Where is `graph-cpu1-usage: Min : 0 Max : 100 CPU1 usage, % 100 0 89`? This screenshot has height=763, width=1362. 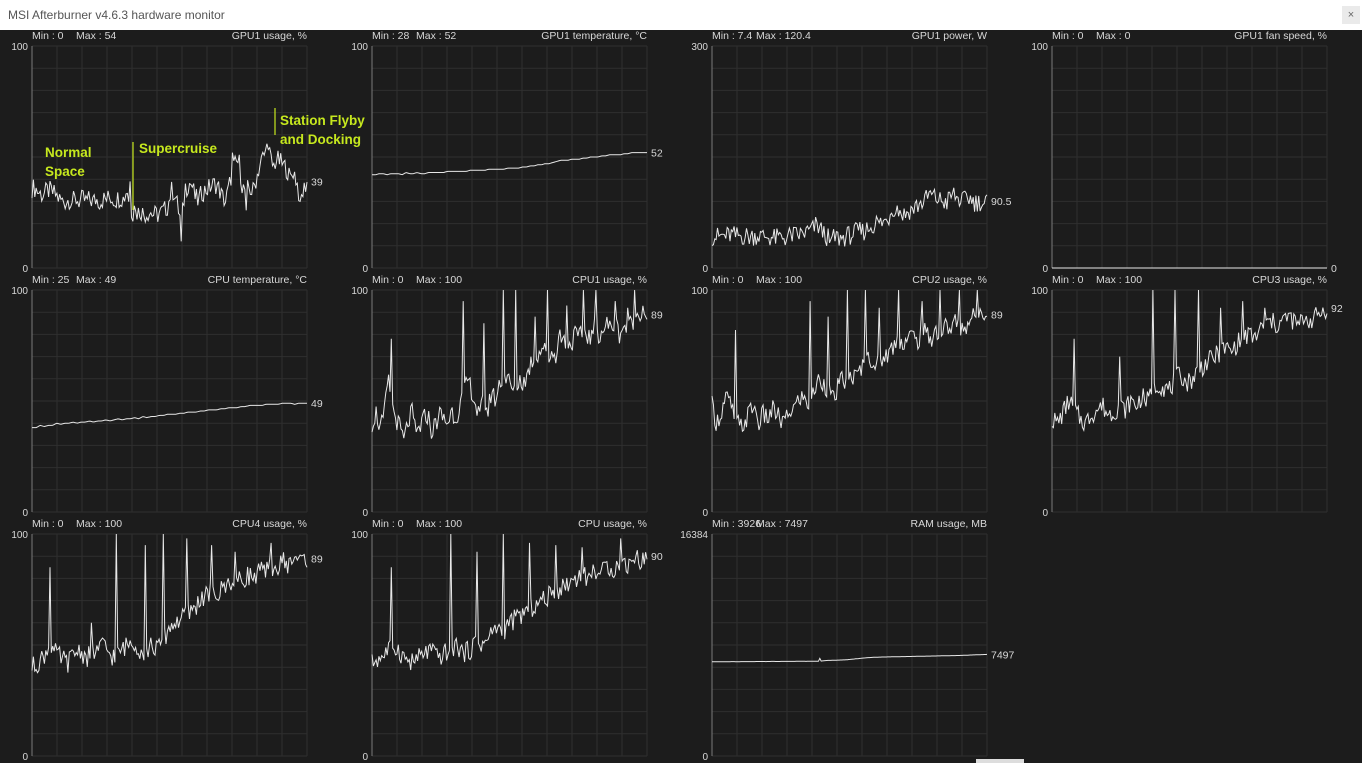
graph-cpu1-usage: Min : 0 Max : 100 CPU1 usage, % 100 0 89 is located at coordinates (510, 396).